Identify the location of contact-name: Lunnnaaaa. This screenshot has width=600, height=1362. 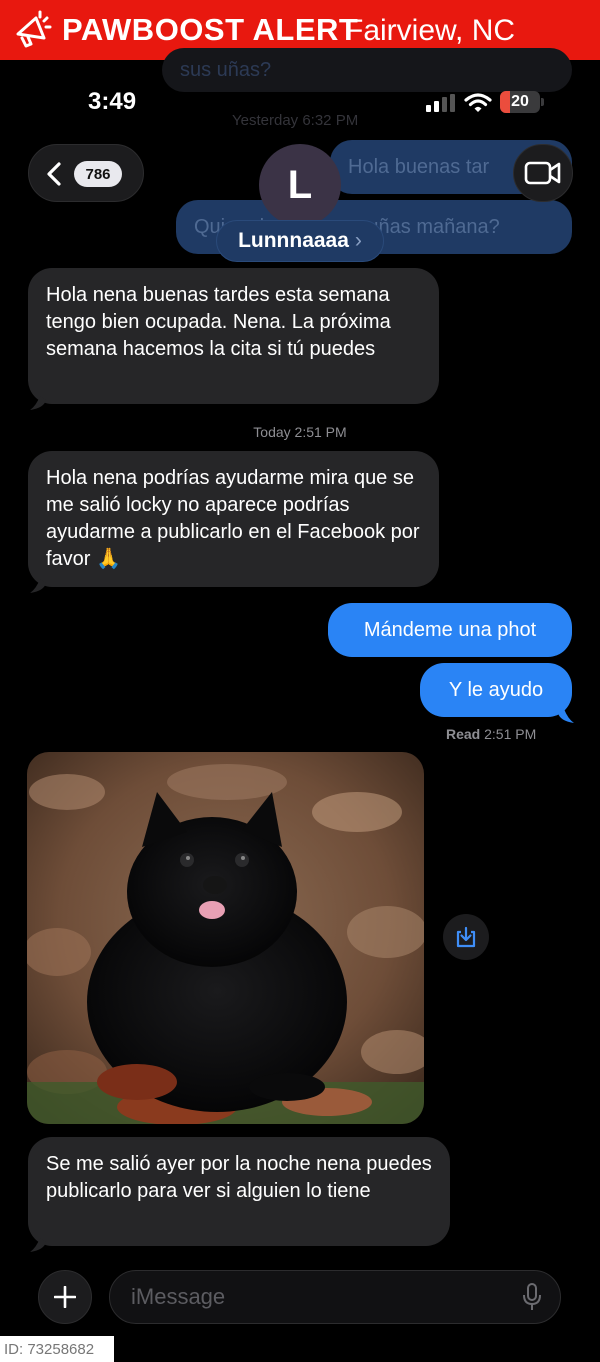
(293, 240).